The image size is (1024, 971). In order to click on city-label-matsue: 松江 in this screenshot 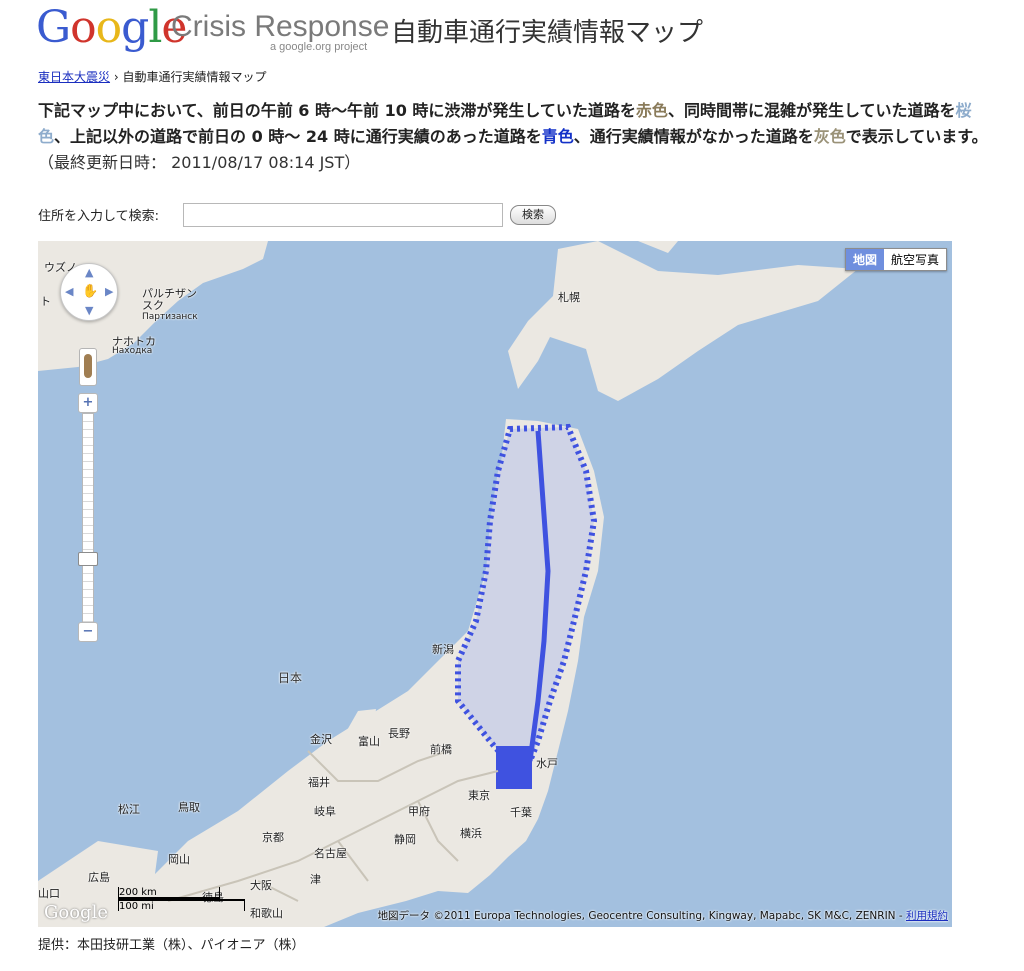, I will do `click(129, 809)`.